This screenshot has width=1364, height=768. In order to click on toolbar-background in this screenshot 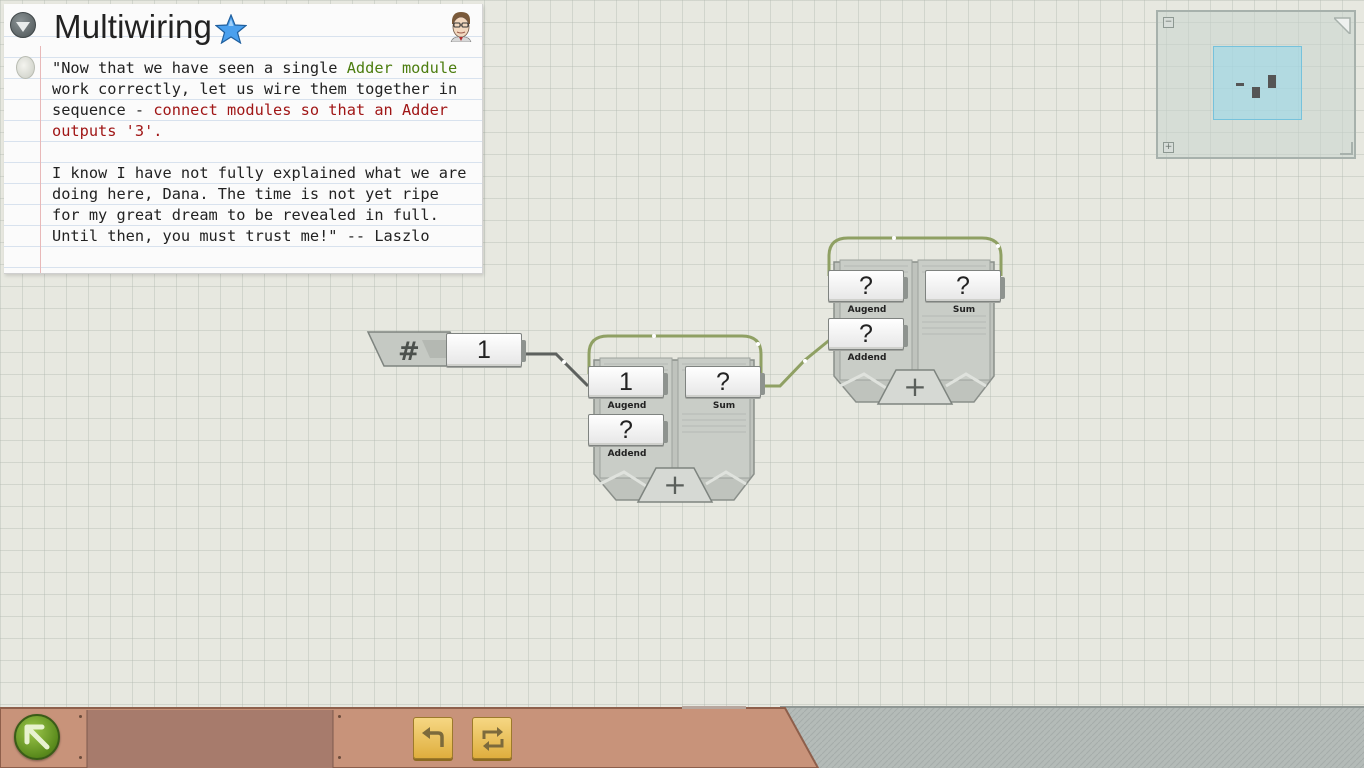, I will do `click(682, 737)`.